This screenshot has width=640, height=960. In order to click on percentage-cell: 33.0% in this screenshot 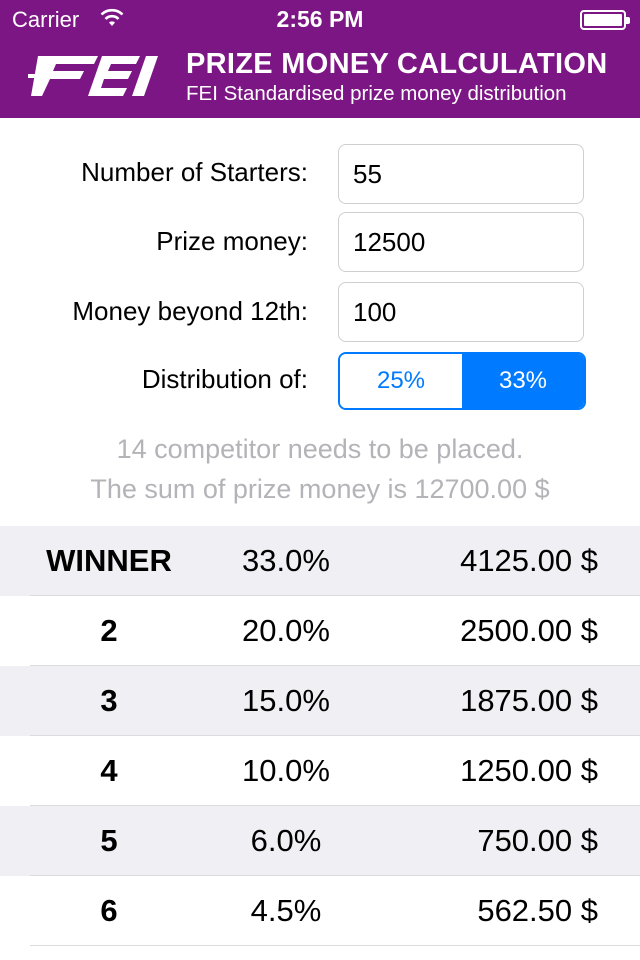, I will do `click(286, 560)`.